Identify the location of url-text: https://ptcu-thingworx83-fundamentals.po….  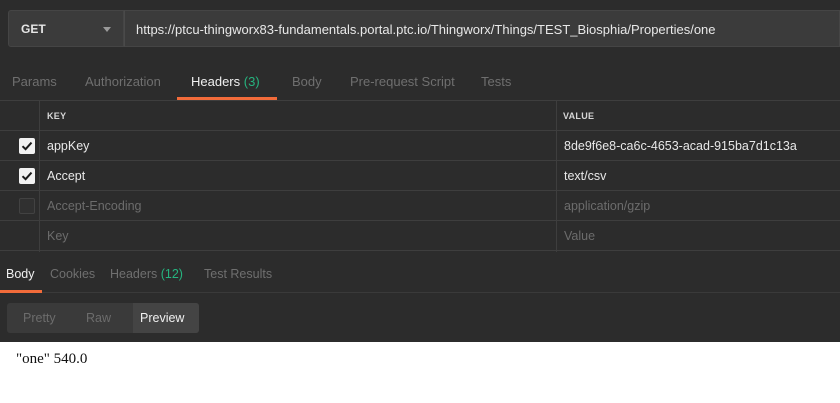
(426, 29).